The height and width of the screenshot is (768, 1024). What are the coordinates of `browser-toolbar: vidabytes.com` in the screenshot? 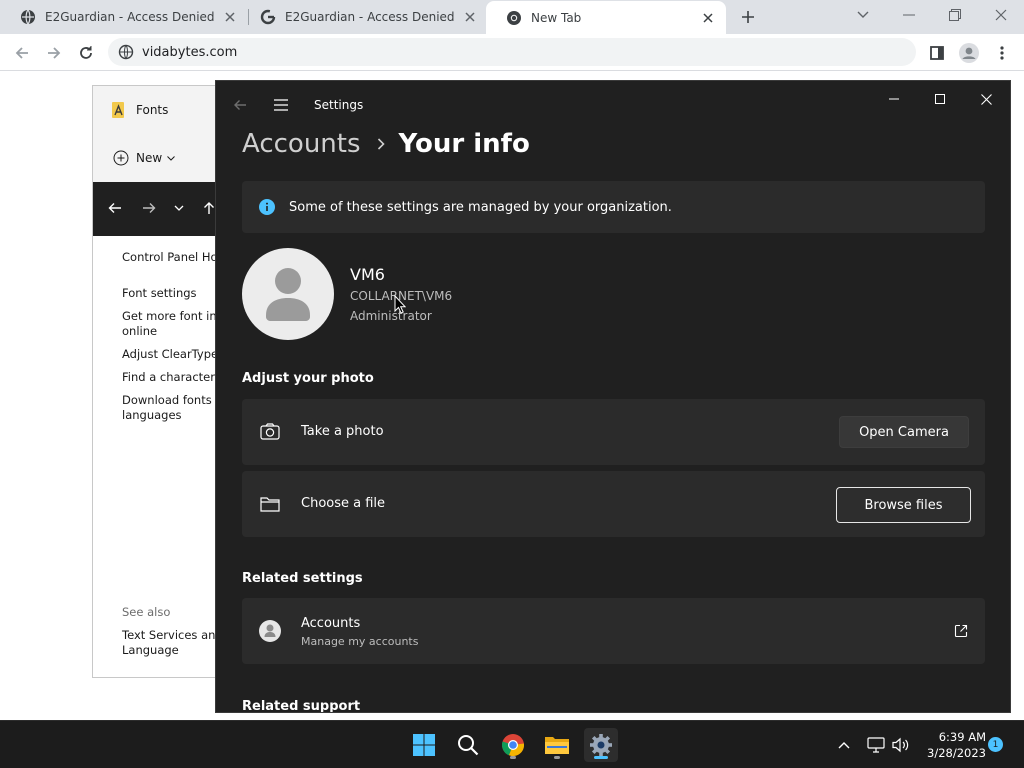 It's located at (512, 52).